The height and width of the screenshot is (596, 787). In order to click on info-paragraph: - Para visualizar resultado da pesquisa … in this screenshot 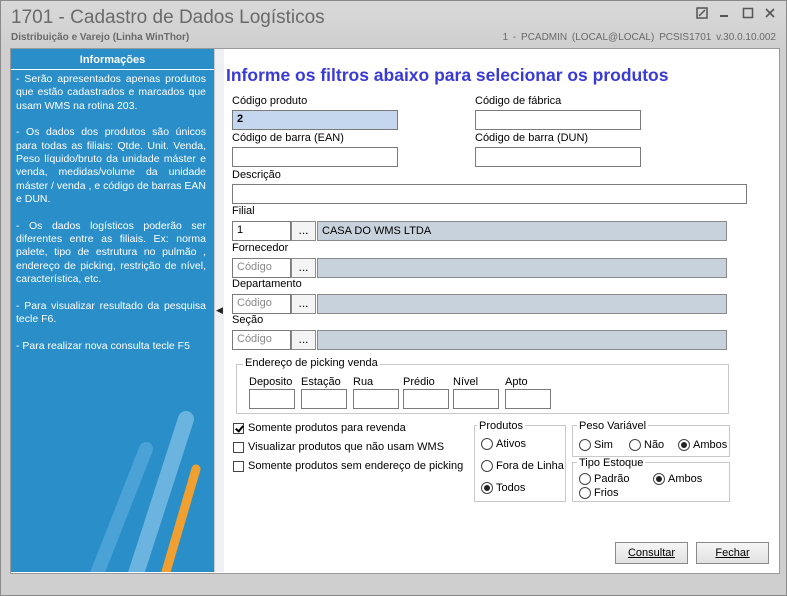, I will do `click(111, 312)`.